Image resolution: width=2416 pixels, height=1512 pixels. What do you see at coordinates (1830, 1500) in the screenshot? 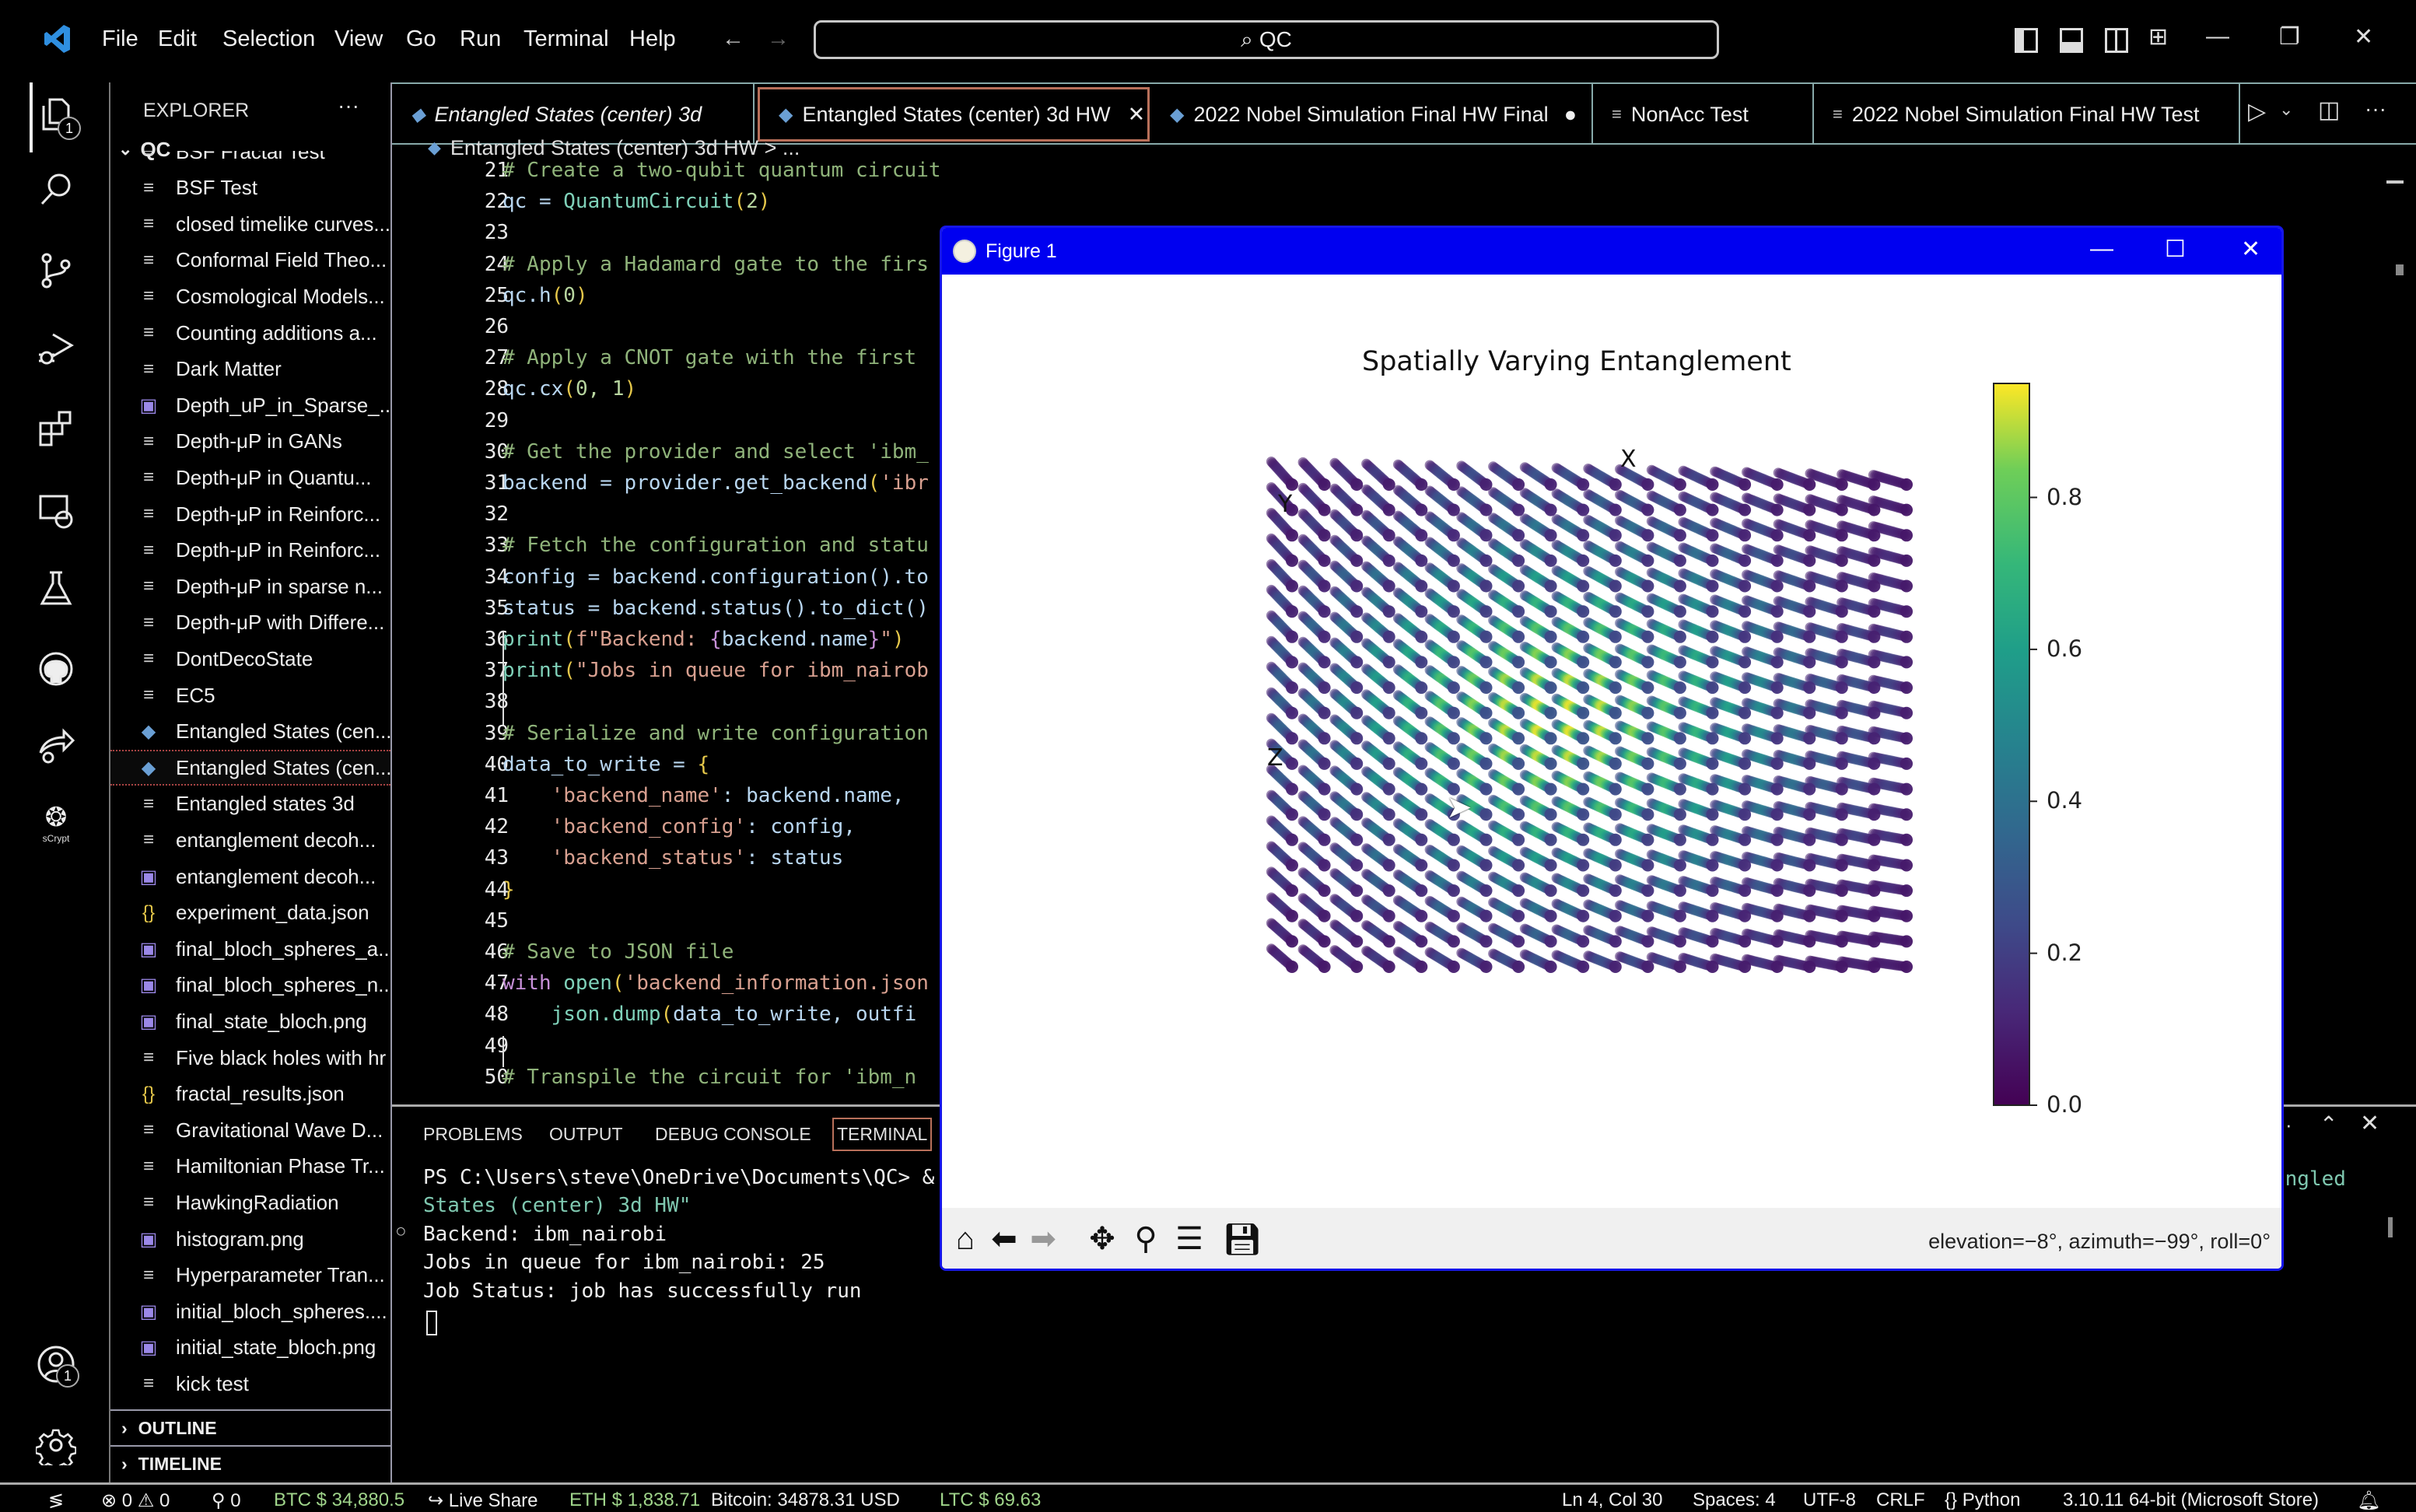
I see `encoding: UTF-8` at bounding box center [1830, 1500].